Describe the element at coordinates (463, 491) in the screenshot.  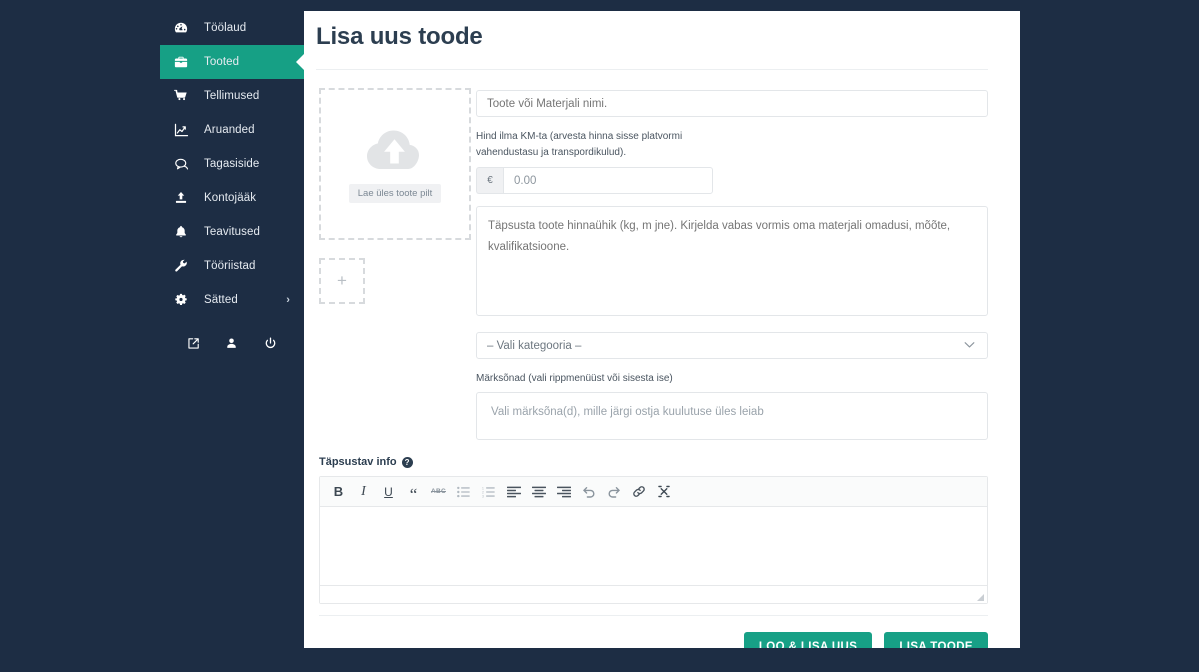
I see `unordered-list-icon` at that location.